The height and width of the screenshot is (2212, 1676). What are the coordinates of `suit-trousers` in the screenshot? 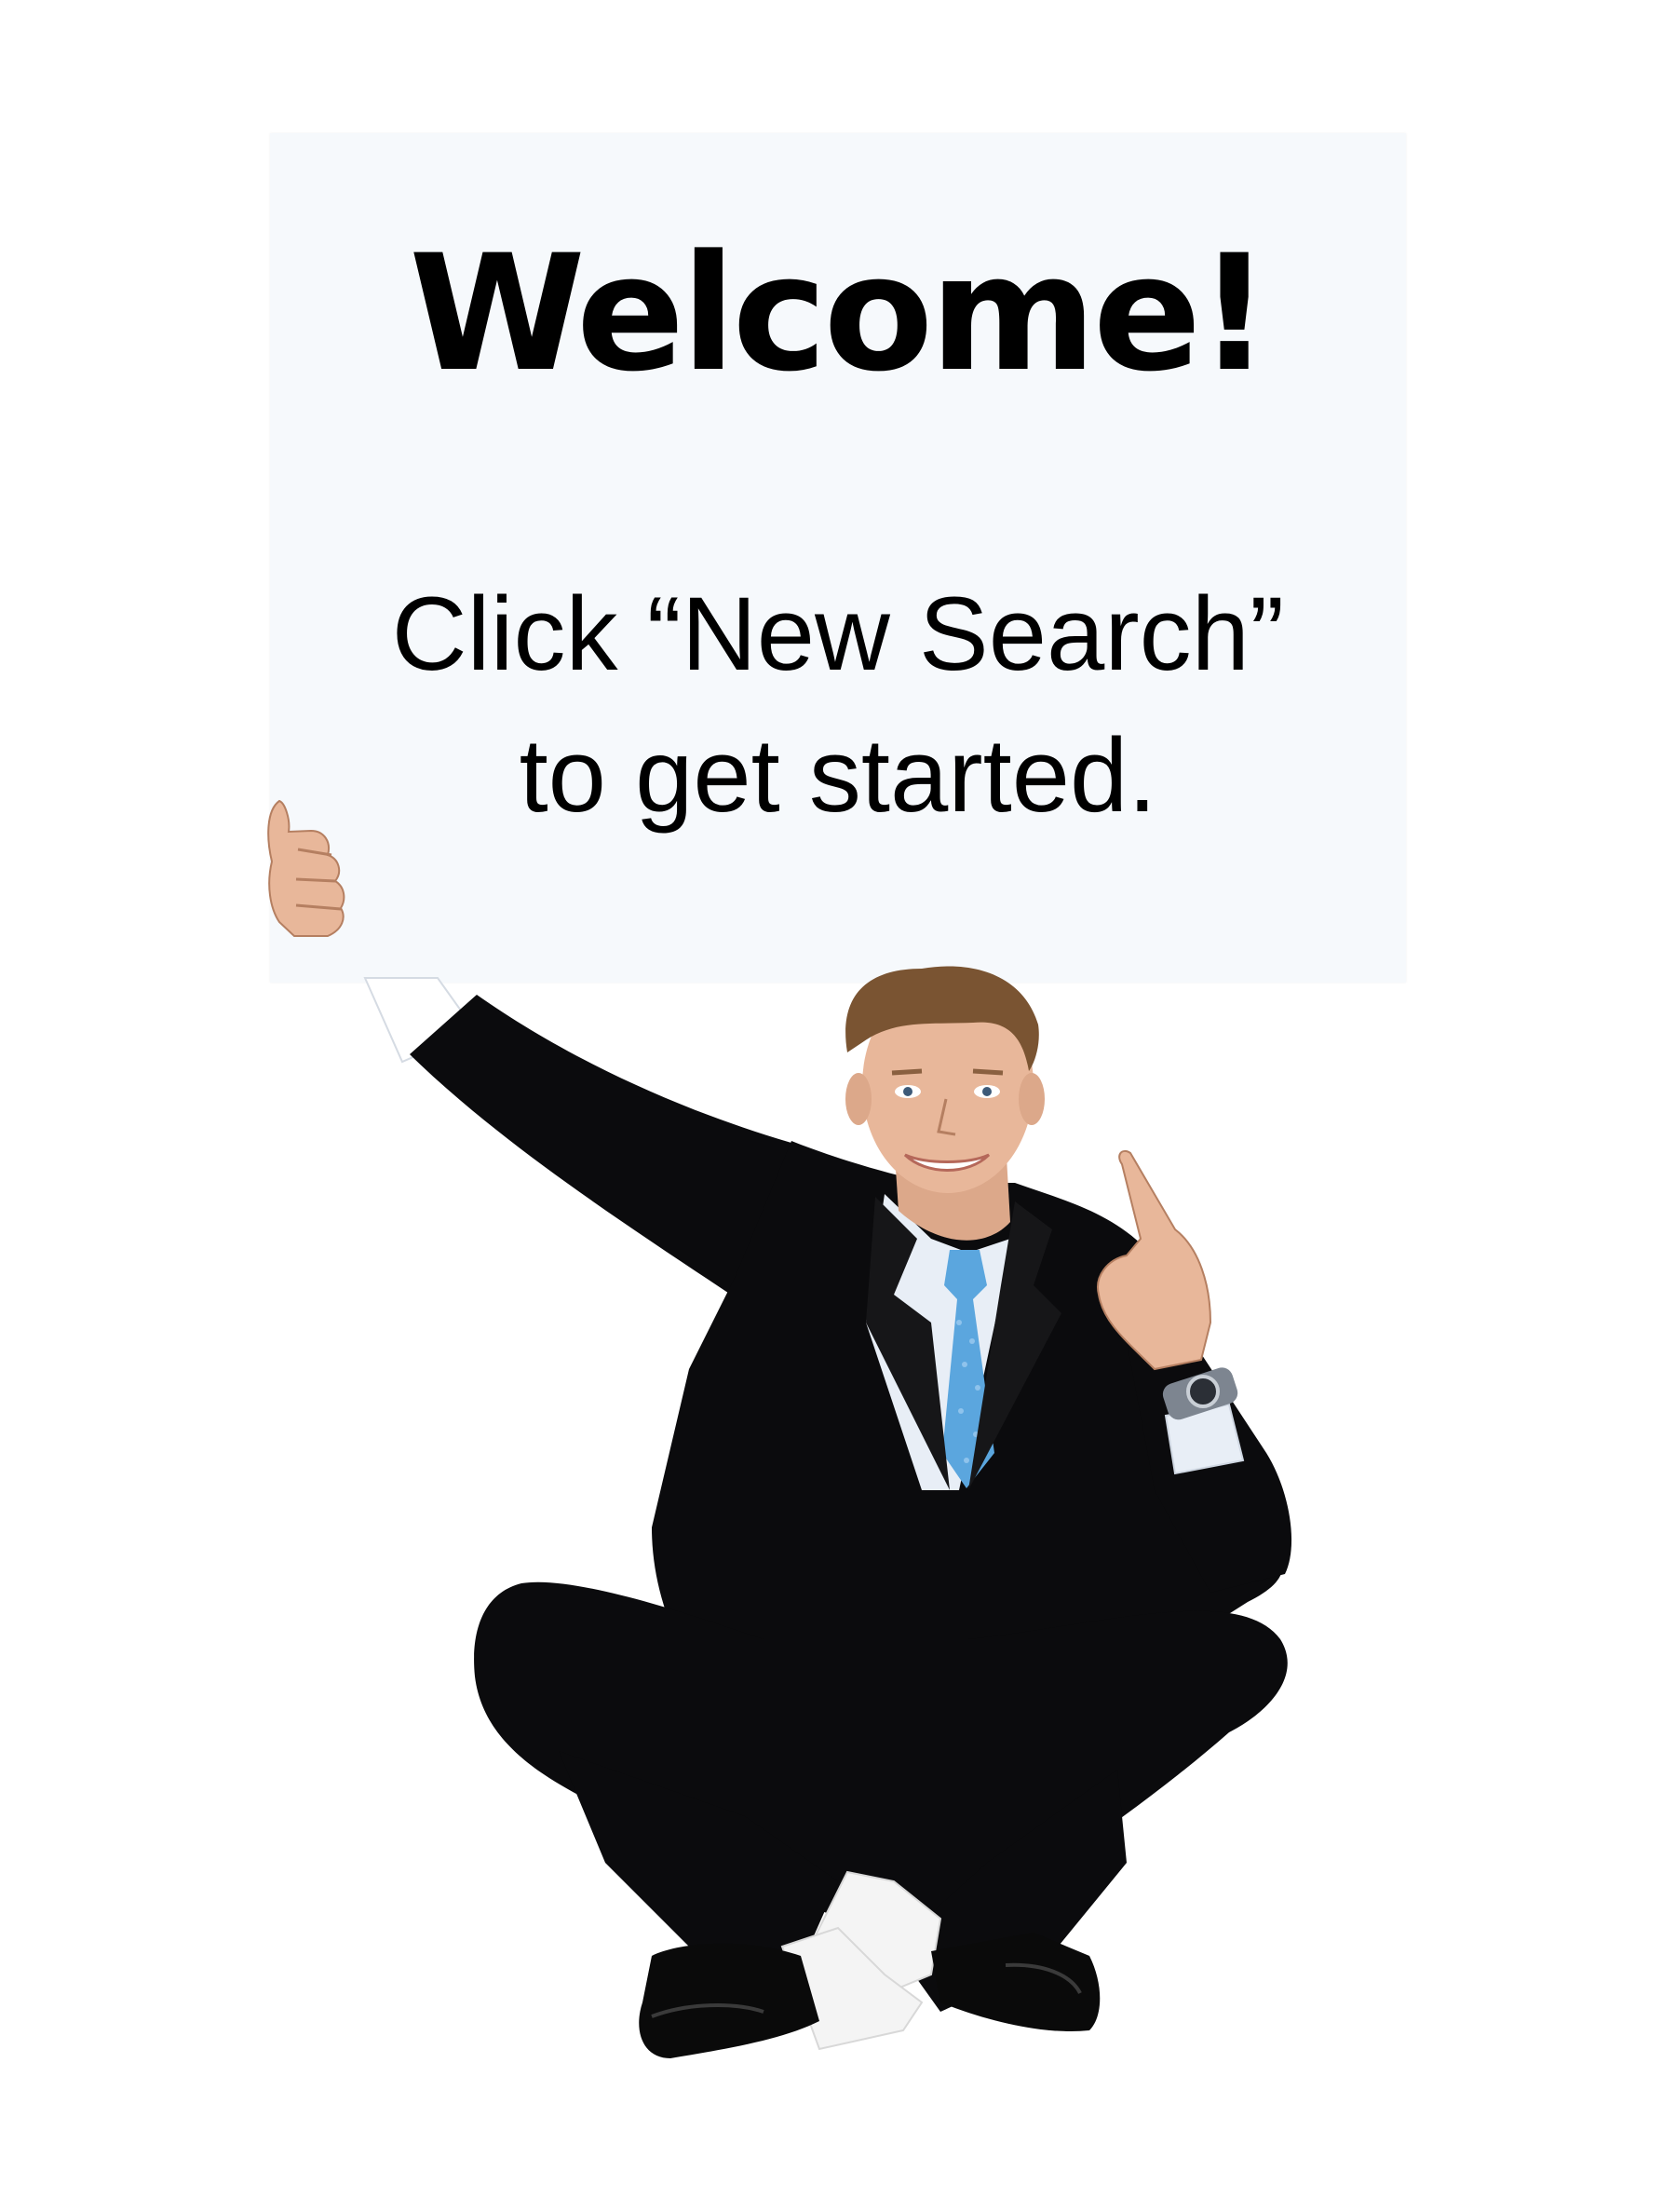 It's located at (881, 1797).